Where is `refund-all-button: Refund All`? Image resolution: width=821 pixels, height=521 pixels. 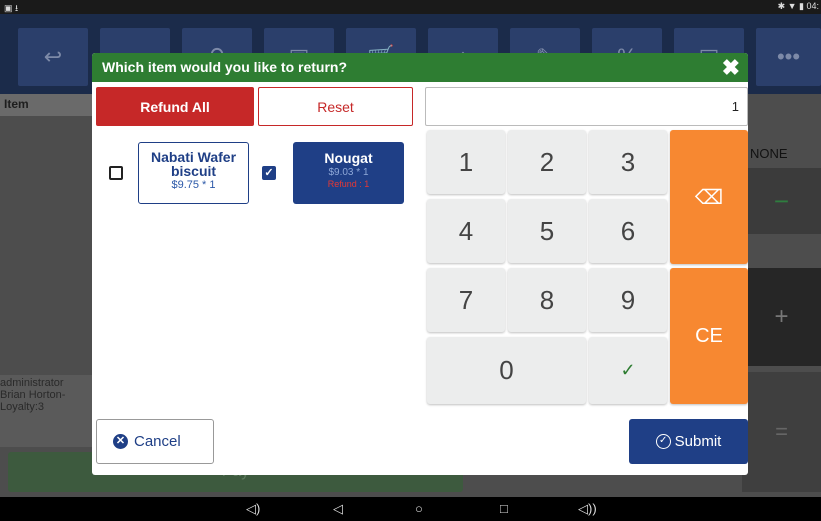
refund-all-button: Refund All is located at coordinates (175, 106).